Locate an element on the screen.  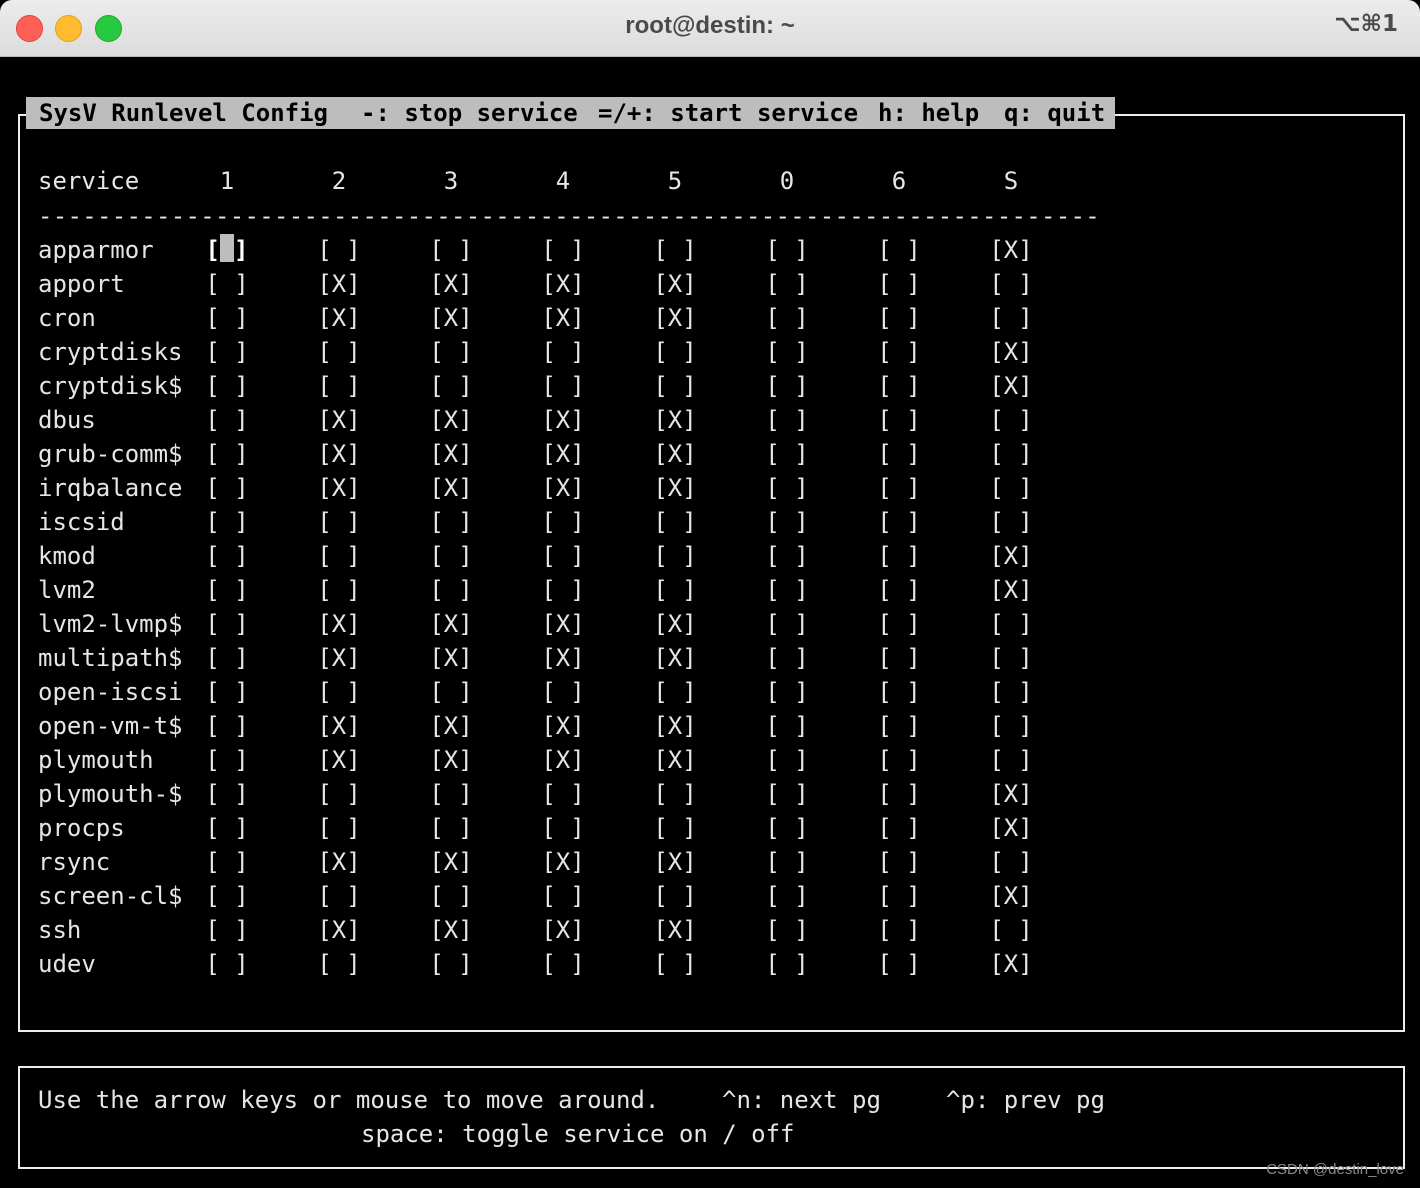
runlevel-toggle-1: [] is located at coordinates (227, 250).